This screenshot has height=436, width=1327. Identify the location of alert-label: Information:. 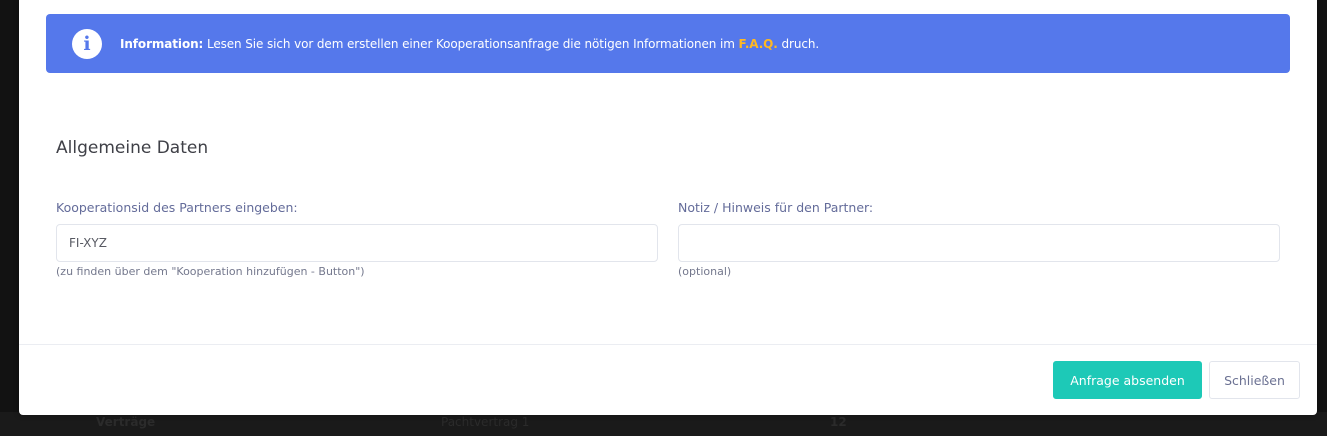
(162, 43).